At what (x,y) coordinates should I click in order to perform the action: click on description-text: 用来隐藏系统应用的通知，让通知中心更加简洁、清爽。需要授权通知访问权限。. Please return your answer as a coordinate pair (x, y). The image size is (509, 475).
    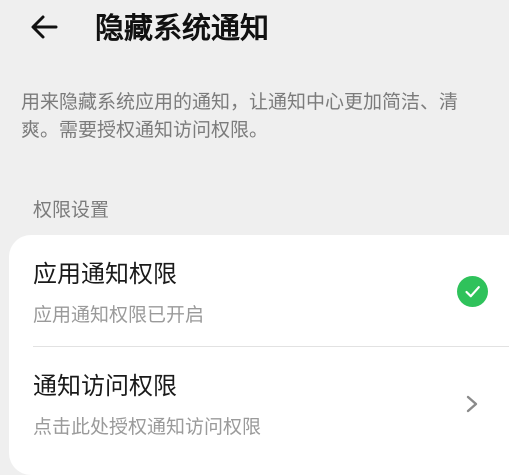
    Looking at the image, I should click on (240, 116).